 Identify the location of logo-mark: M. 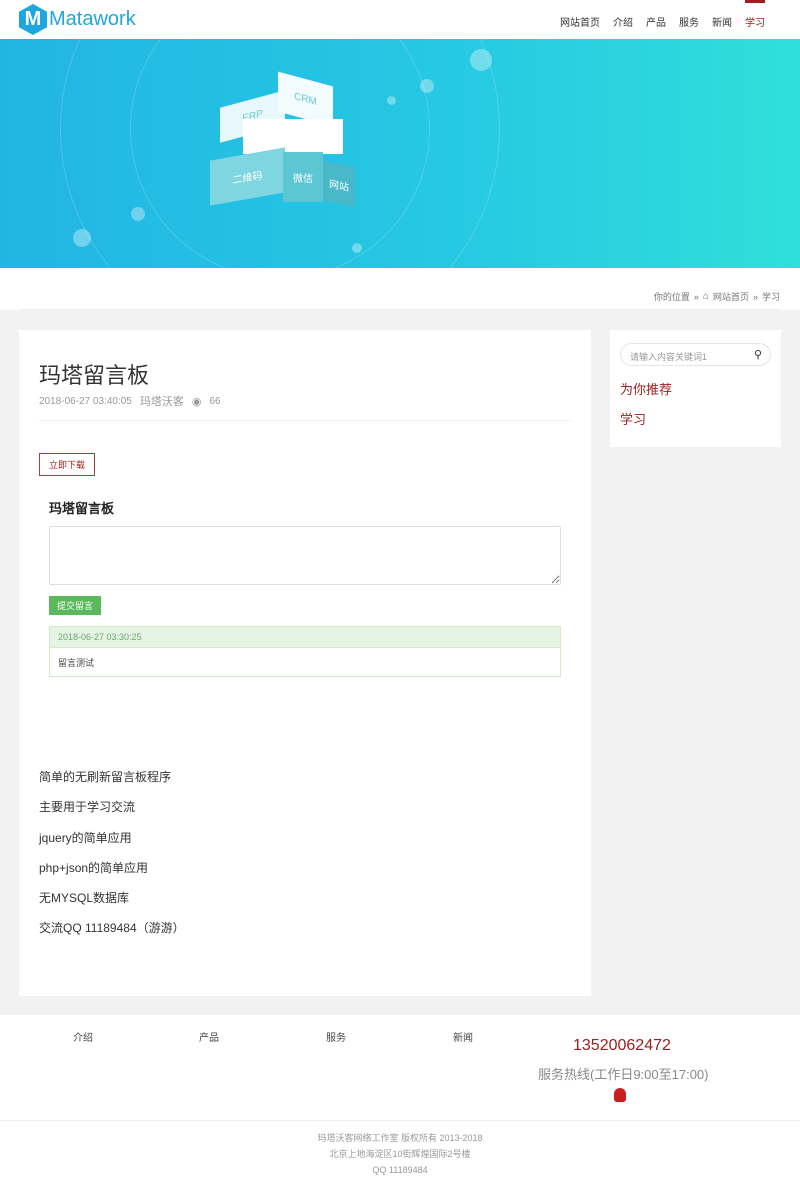
(33, 19).